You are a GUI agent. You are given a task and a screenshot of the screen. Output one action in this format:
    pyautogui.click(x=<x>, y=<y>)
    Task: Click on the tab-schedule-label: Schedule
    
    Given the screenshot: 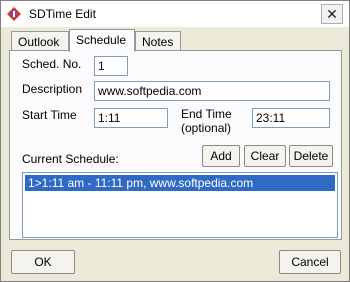 What is the action you would take?
    pyautogui.click(x=101, y=40)
    